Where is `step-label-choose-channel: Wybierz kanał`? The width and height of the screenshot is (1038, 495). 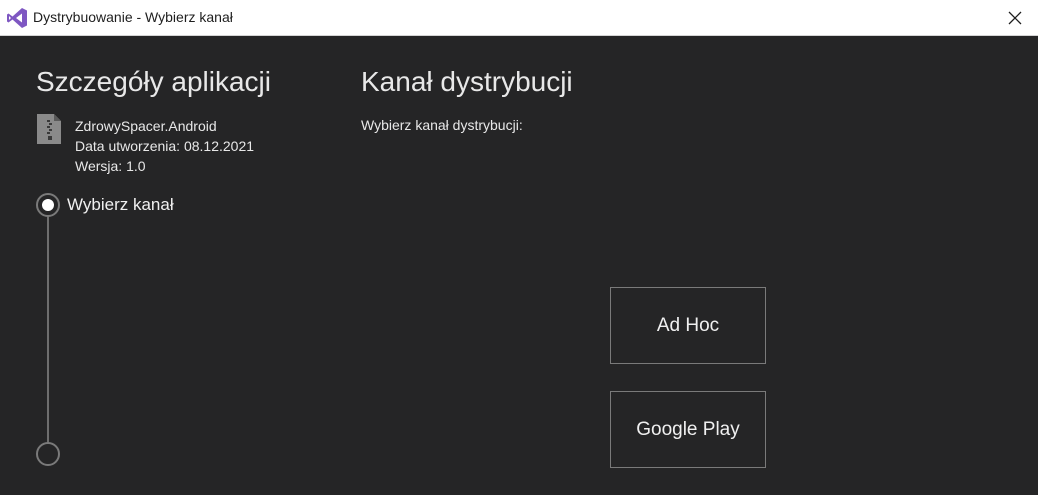 step-label-choose-channel: Wybierz kanał is located at coordinates (120, 204).